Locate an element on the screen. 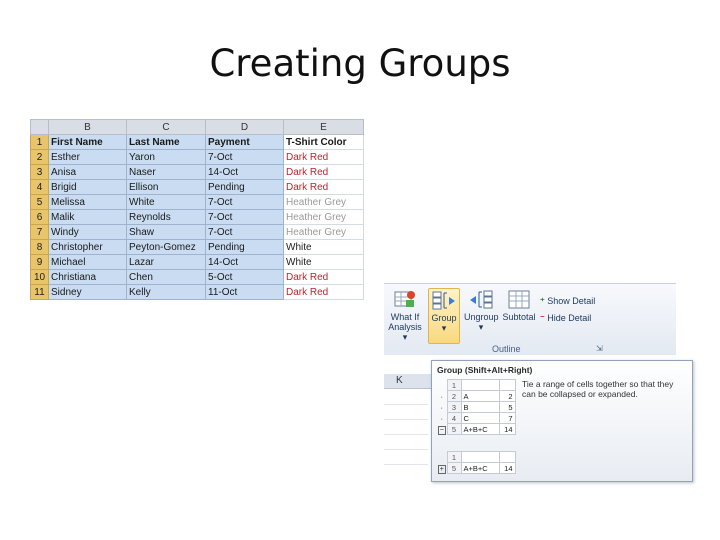  outline-dialog-launcher-icon: ⇲ is located at coordinates (599, 348).